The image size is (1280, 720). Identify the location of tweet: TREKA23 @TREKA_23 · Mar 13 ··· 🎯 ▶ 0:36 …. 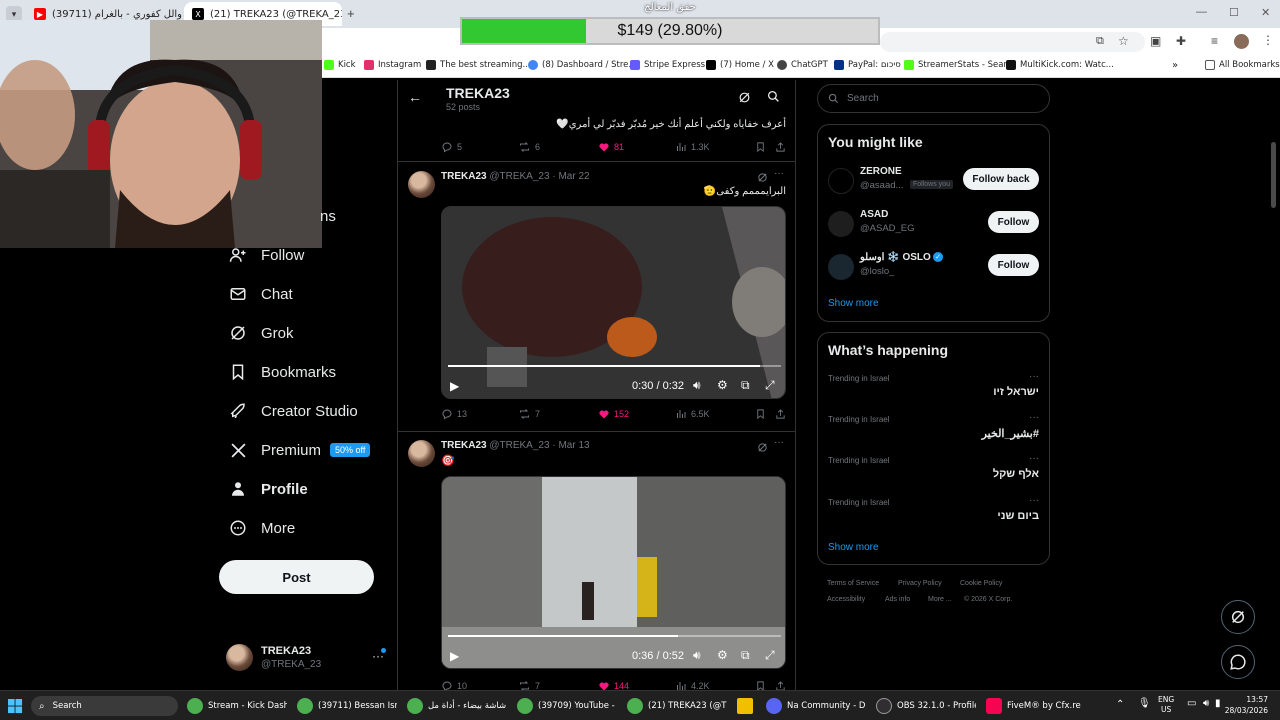
(596, 561).